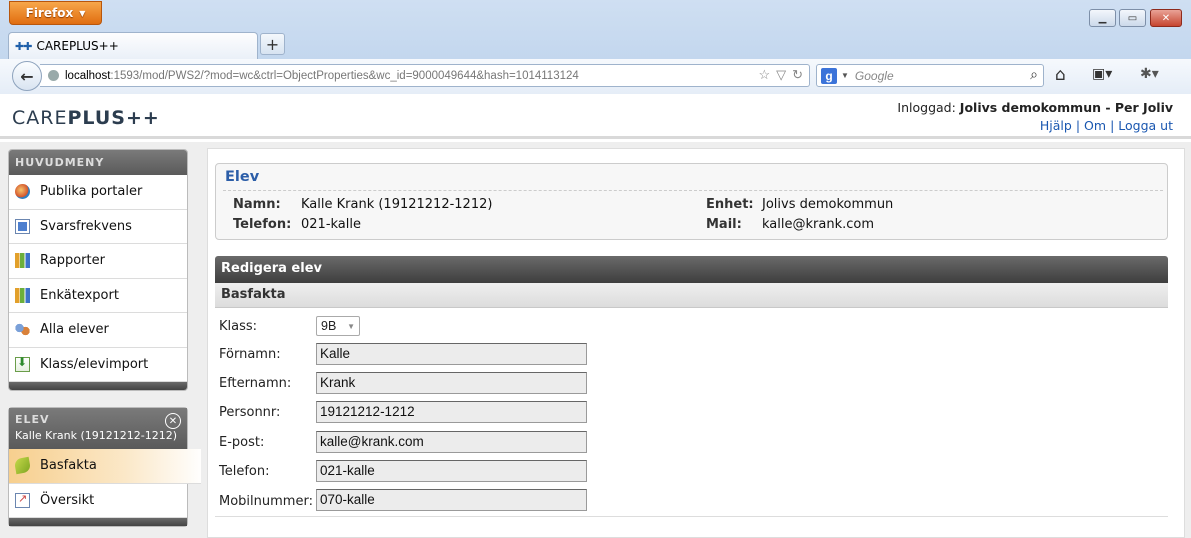 This screenshot has height=538, width=1191. What do you see at coordinates (451, 412) in the screenshot?
I see `personnr-field: 19121212-1212` at bounding box center [451, 412].